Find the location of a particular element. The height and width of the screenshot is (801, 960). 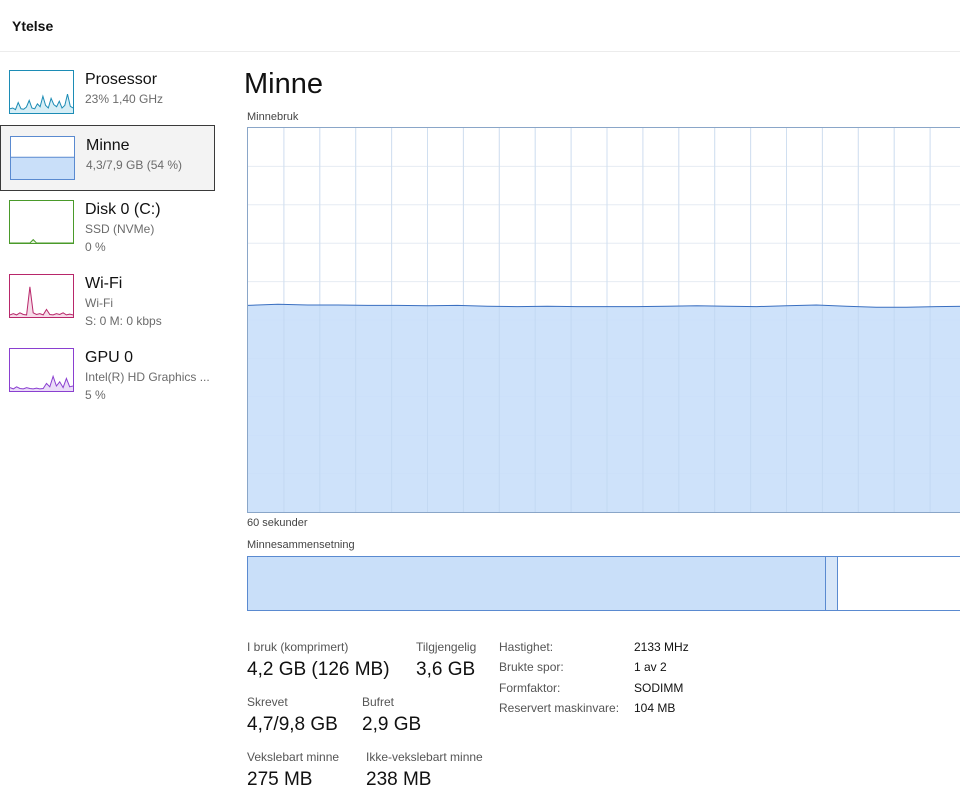

form-factor-label: Formfaktor: is located at coordinates (530, 688).